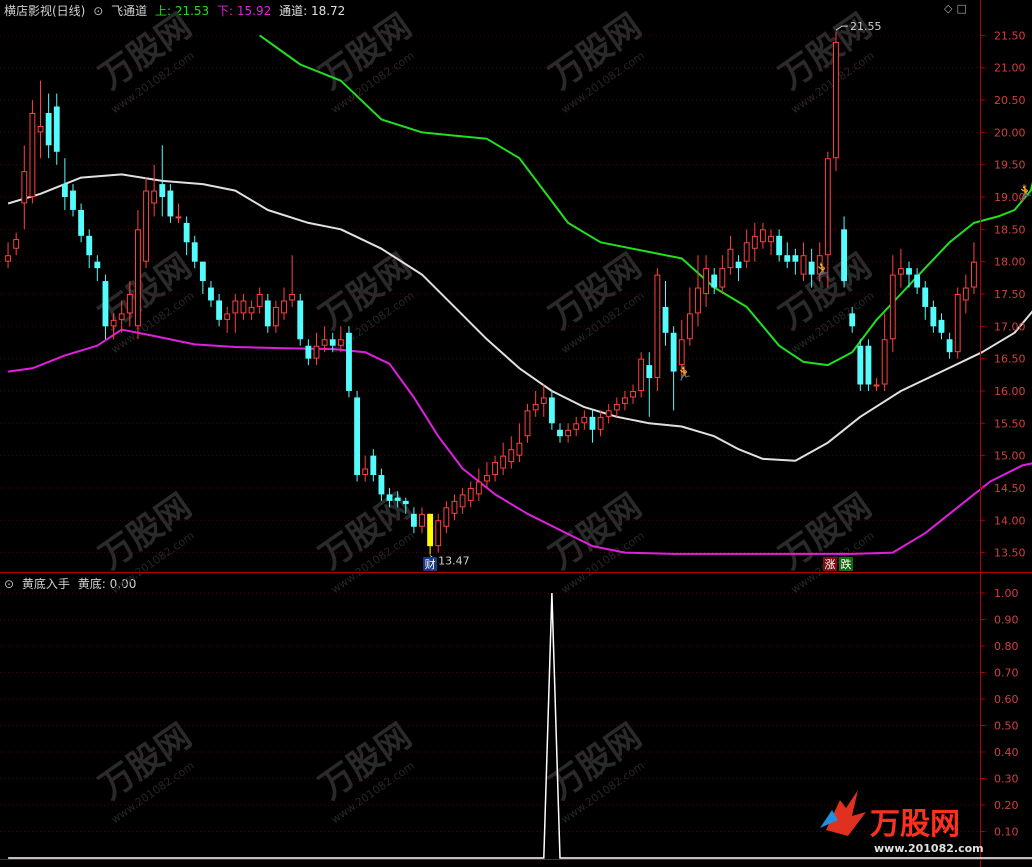  What do you see at coordinates (929, 848) in the screenshot?
I see `logo-url-text: www.201082.com` at bounding box center [929, 848].